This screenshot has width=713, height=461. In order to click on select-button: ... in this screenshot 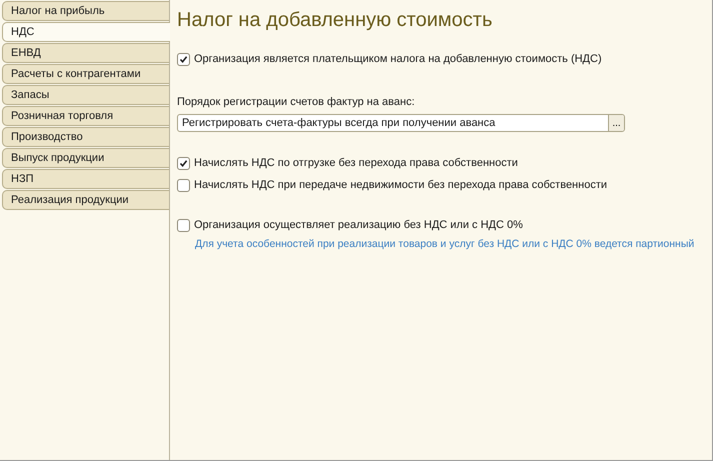, I will do `click(616, 123)`.